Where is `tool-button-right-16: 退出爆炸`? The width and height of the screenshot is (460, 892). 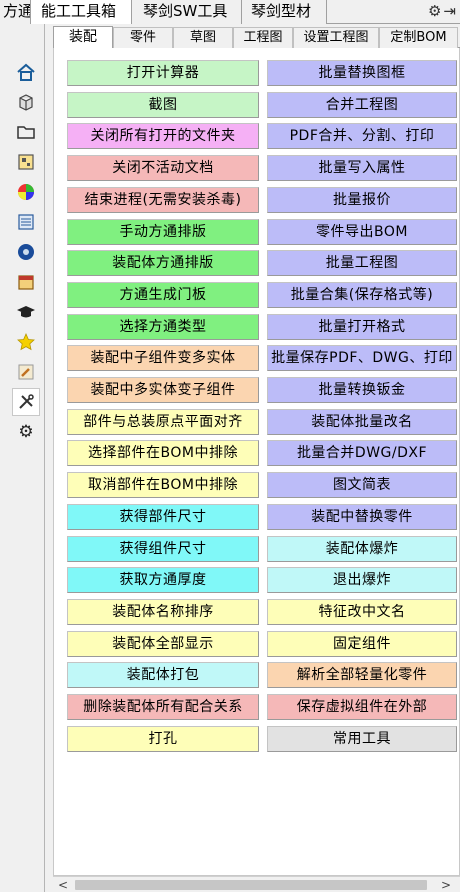
tool-button-right-16: 退出爆炸 is located at coordinates (362, 580).